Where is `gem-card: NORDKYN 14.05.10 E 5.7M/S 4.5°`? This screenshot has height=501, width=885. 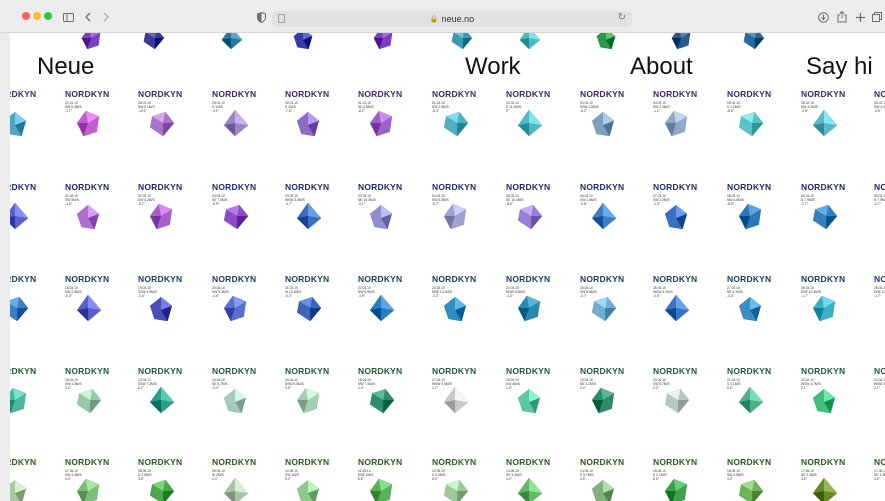 gem-card: NORDKYN 14.05.10 E 5.7M/S 4.5° is located at coordinates (609, 479).